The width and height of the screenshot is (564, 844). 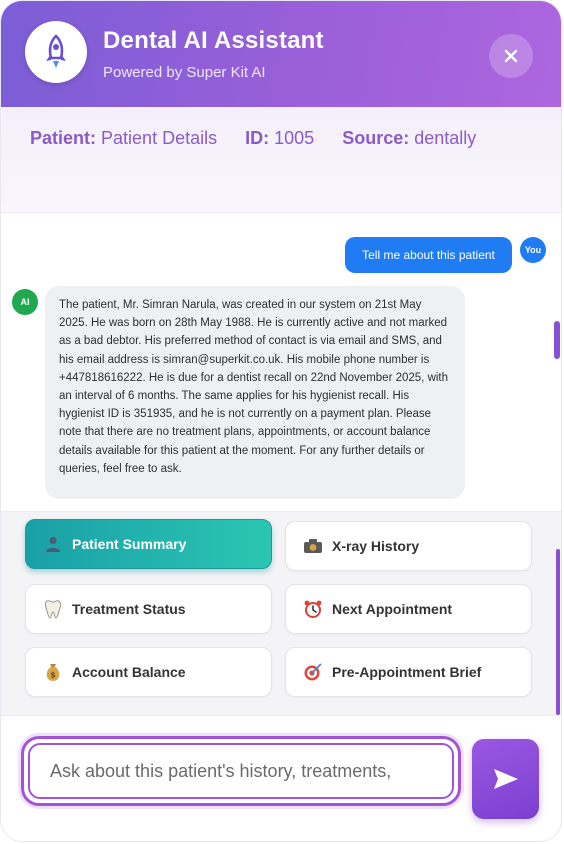 I want to click on user-avatar: You, so click(x=533, y=250).